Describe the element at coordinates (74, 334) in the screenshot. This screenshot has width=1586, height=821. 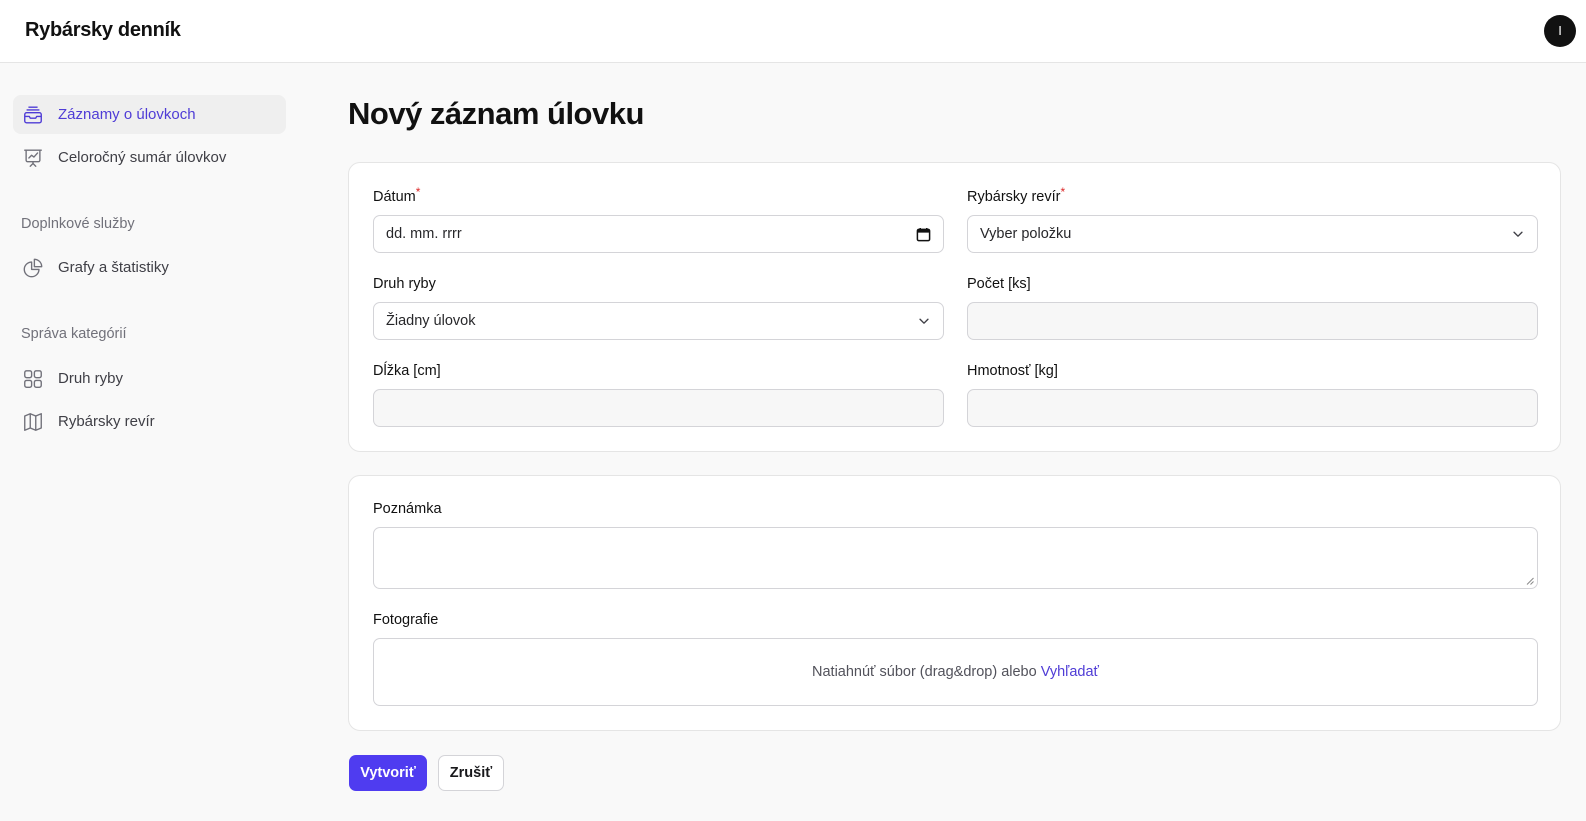
I see `sidebar-group-sprava: Správa kategórií` at that location.